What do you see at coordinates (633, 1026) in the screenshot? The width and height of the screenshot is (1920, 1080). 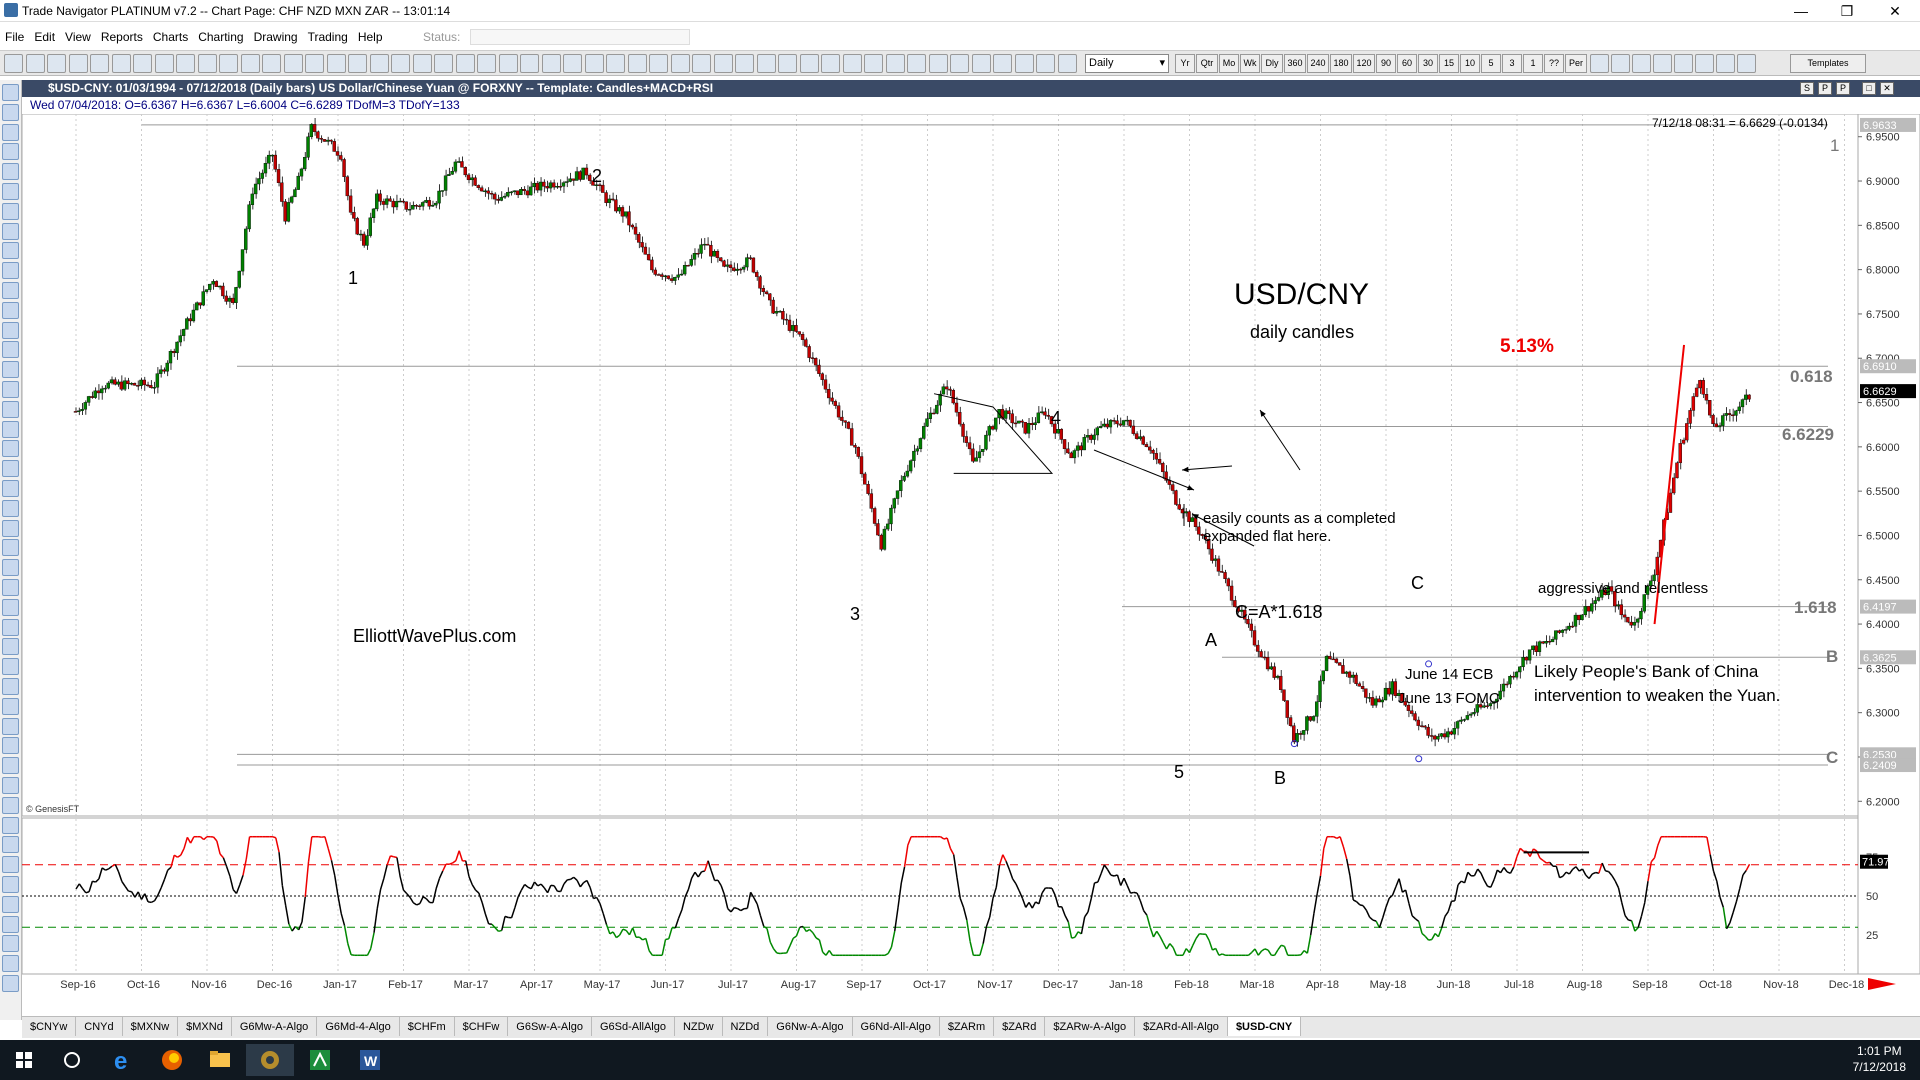 I see `tab-g6sd-allalgo: G6Sd-AllAlgo` at bounding box center [633, 1026].